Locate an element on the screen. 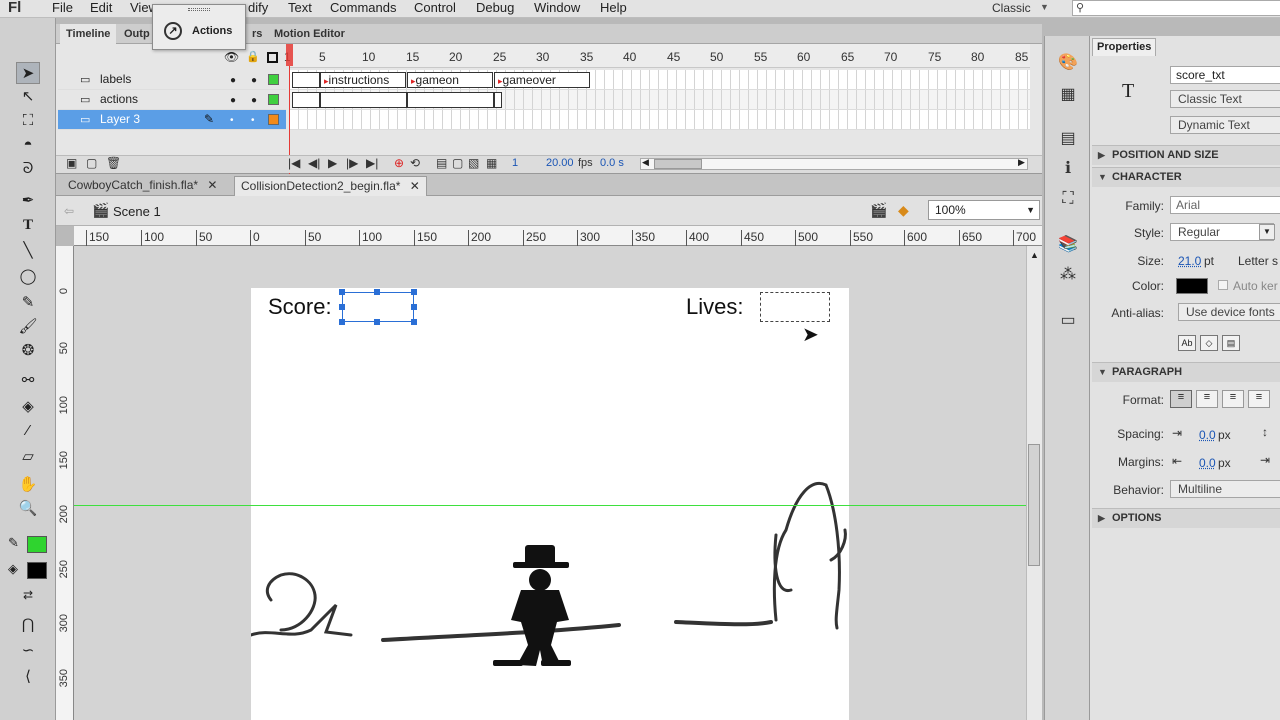 The height and width of the screenshot is (720, 1280). tab-motion-editor: Motion Editor is located at coordinates (309, 34).